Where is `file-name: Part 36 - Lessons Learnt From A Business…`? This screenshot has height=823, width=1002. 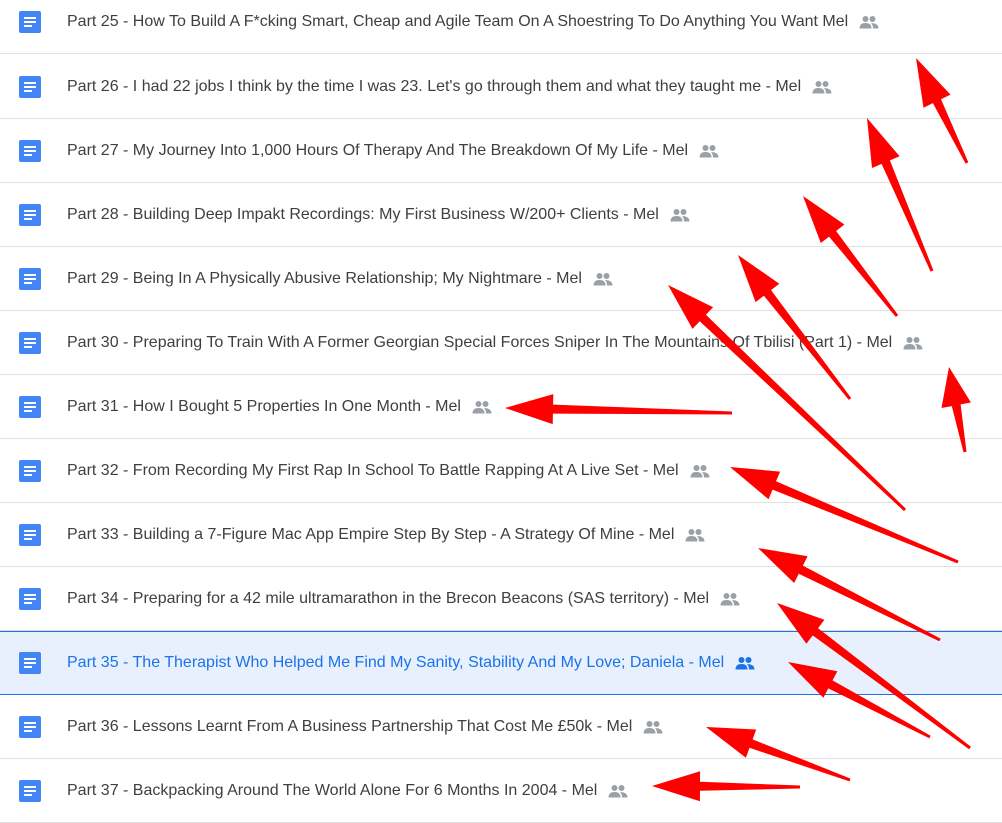 file-name: Part 36 - Lessons Learnt From A Business… is located at coordinates (365, 726).